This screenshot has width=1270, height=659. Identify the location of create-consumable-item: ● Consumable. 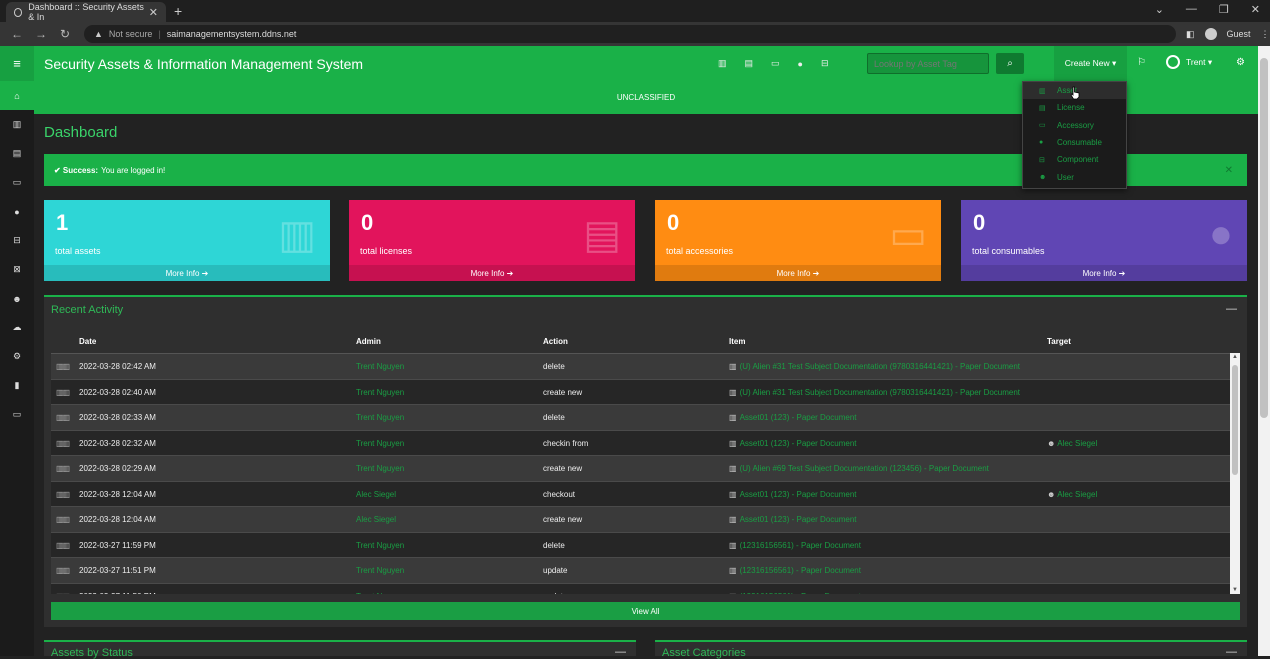
(1074, 142).